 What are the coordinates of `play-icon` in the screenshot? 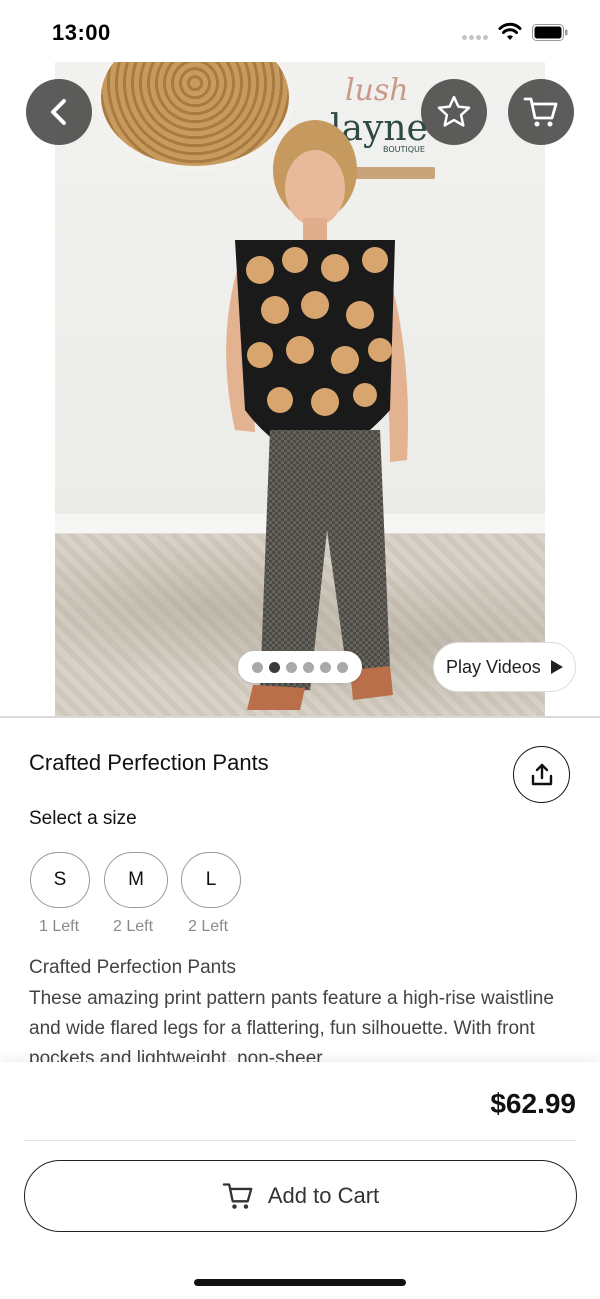 It's located at (556, 667).